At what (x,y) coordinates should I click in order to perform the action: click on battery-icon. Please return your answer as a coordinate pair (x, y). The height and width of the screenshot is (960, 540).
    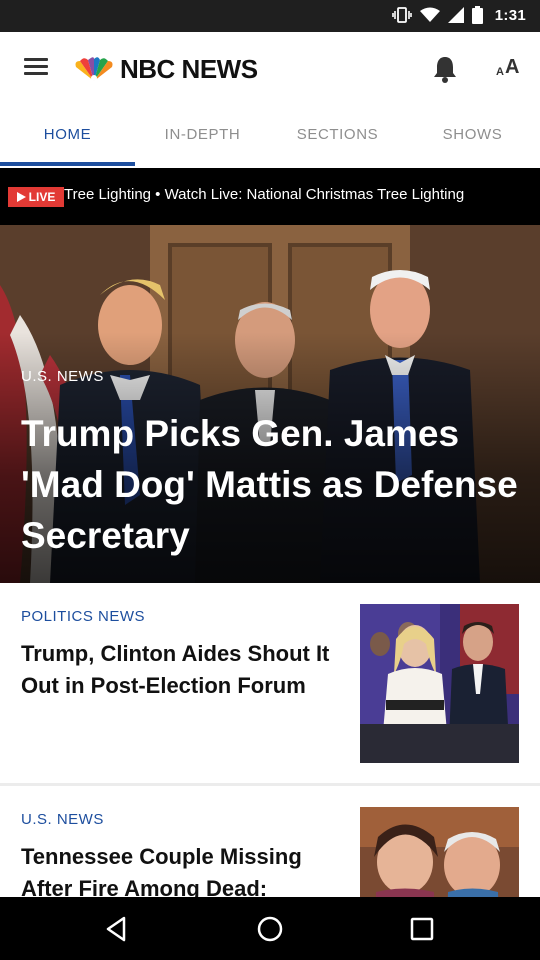
    Looking at the image, I should click on (477, 15).